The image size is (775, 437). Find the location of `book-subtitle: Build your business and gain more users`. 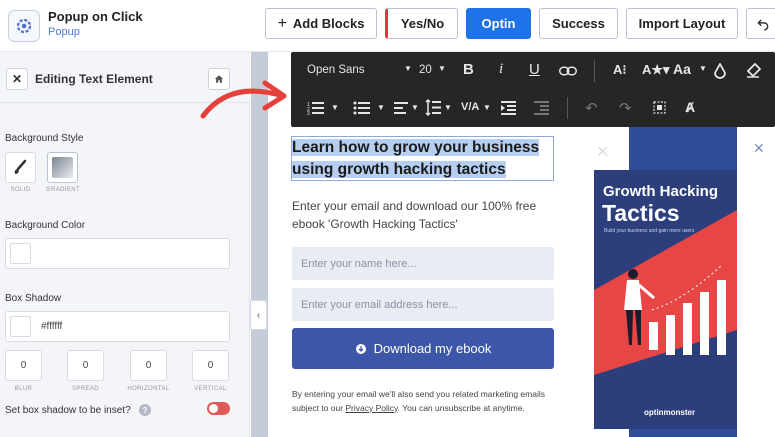

book-subtitle: Build your business and gain more users is located at coordinates (649, 231).